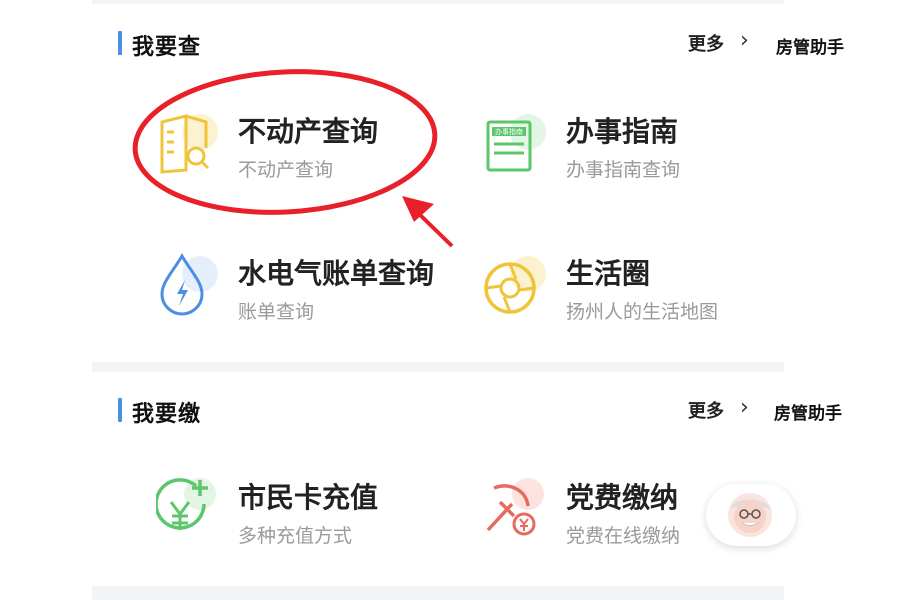 The image size is (900, 600). What do you see at coordinates (286, 170) in the screenshot?
I see `tile-subtitle: 不动产查询` at bounding box center [286, 170].